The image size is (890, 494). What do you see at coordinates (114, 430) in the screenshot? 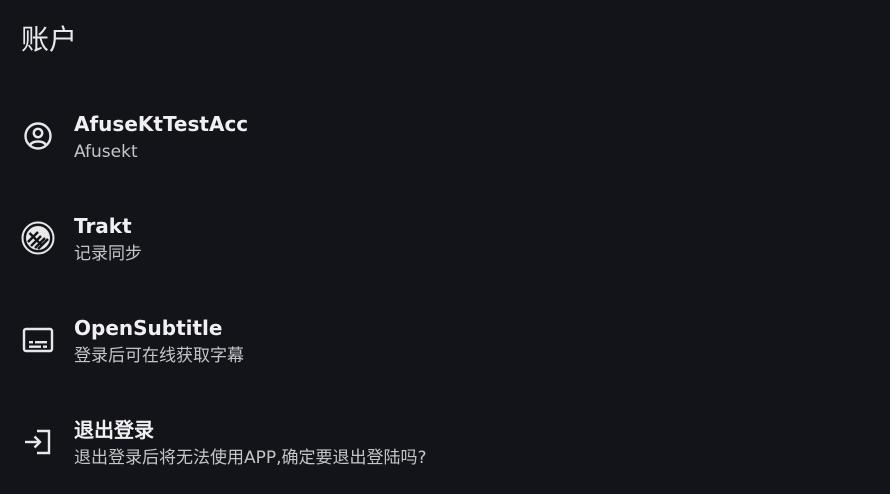
I see `logout-title: 退出登录` at bounding box center [114, 430].